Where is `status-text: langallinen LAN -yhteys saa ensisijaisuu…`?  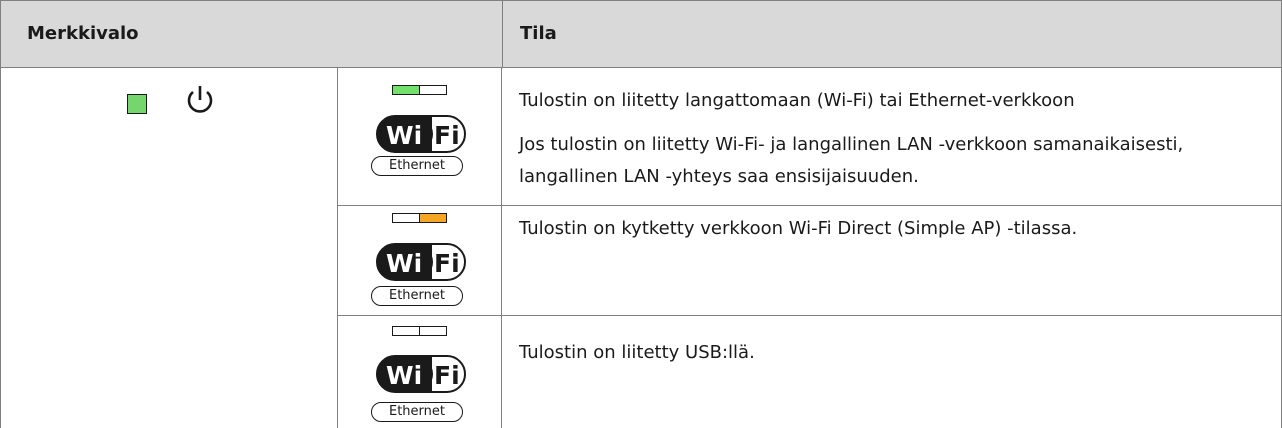
status-text: langallinen LAN -yhteys saa ensisijaisuu… is located at coordinates (719, 176).